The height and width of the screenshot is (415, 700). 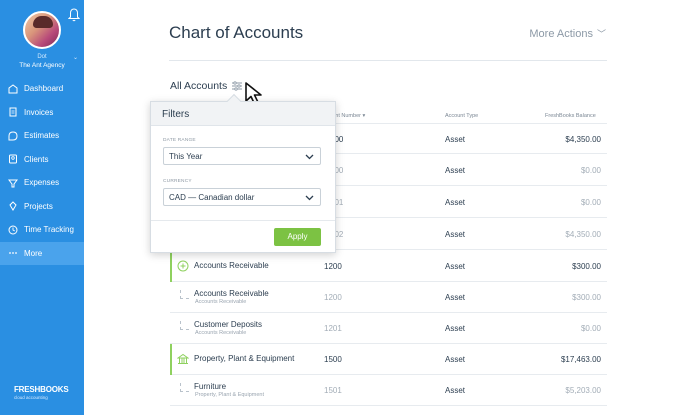 I want to click on sidebar-item-label: Clients, so click(x=36, y=159).